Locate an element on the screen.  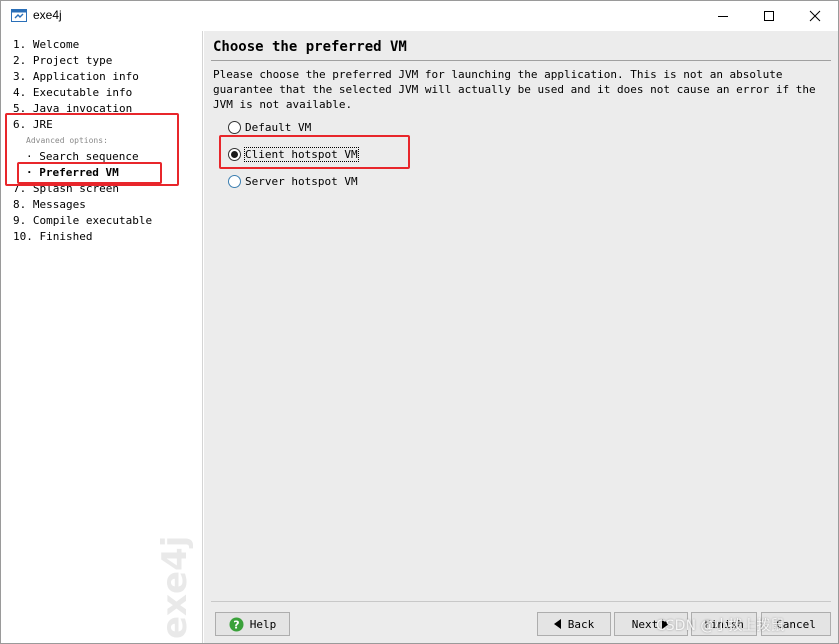
step-number: 3. is located at coordinates (20, 76).